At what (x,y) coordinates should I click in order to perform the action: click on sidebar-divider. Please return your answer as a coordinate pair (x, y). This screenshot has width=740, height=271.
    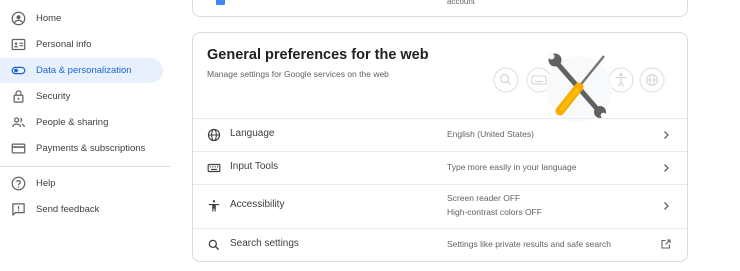
    Looking at the image, I should click on (85, 166).